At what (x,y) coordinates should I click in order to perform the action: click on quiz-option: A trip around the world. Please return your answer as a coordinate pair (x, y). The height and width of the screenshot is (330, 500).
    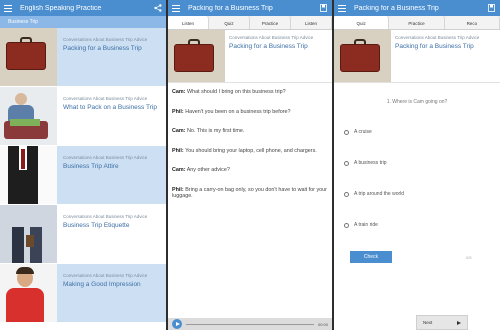
    Looking at the image, I should click on (417, 194).